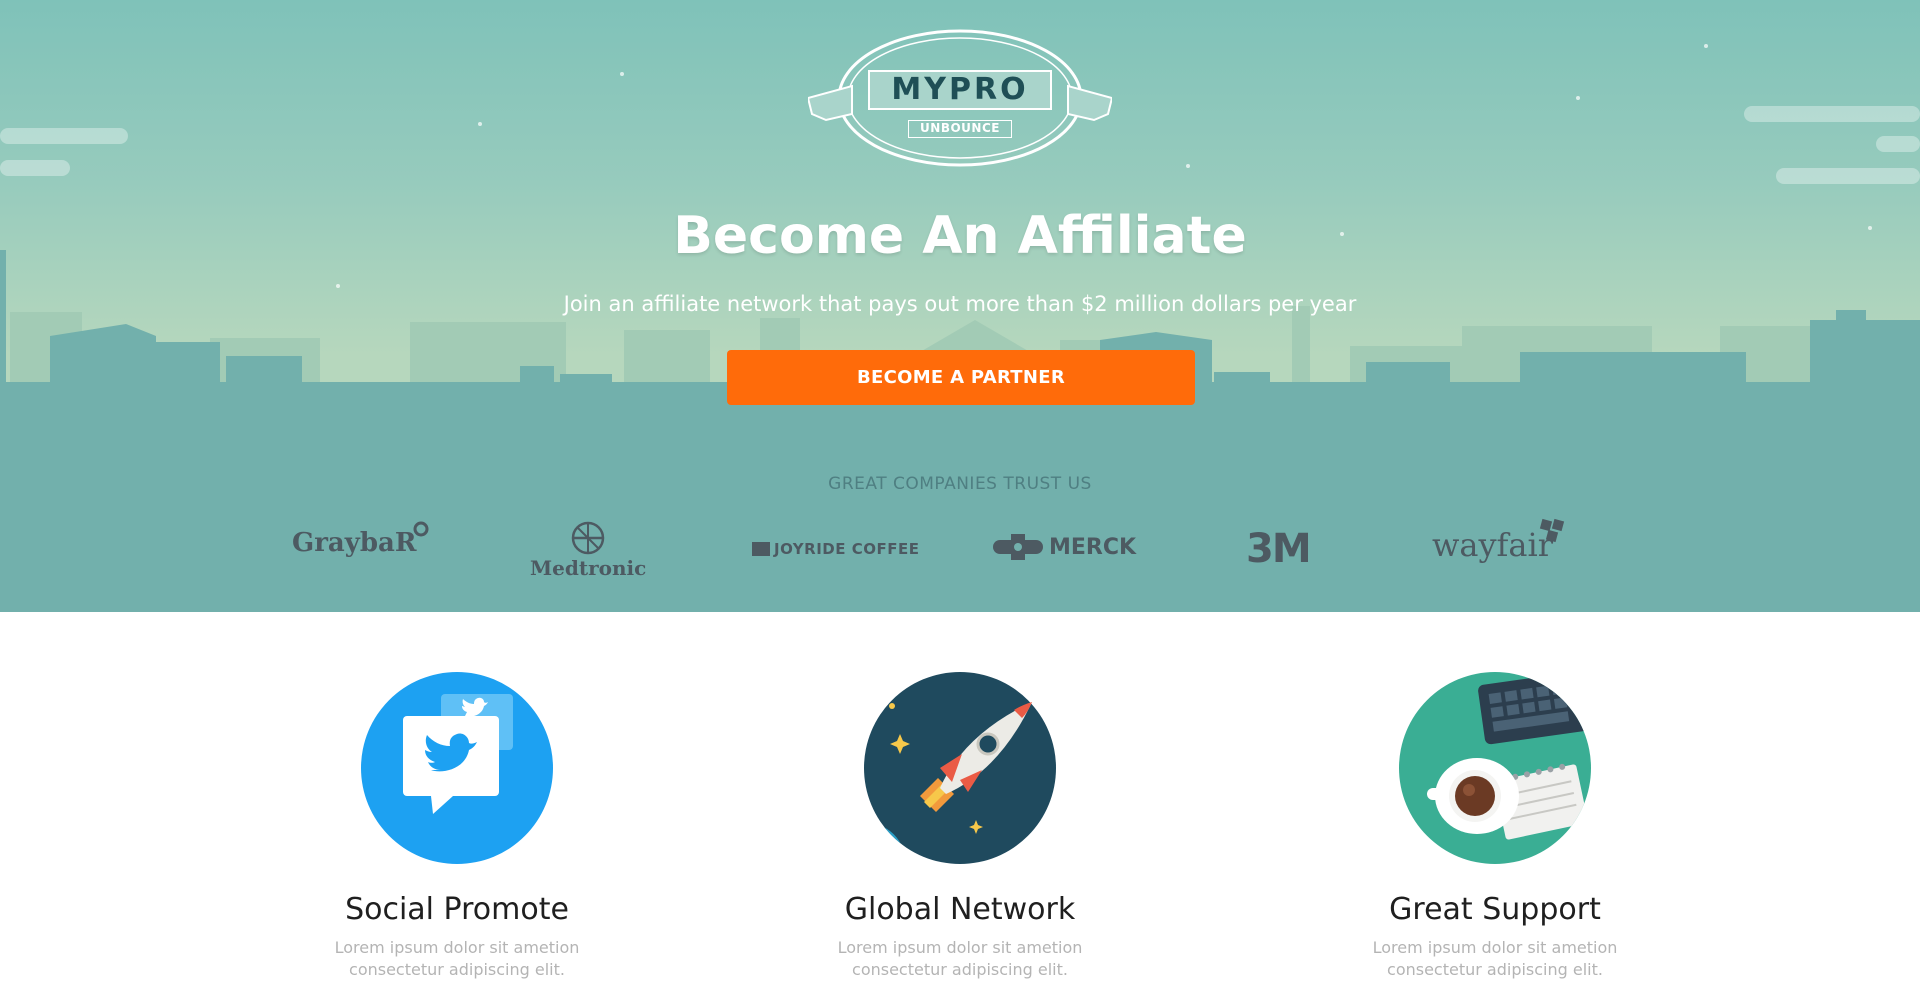 This screenshot has width=1920, height=981. What do you see at coordinates (457, 909) in the screenshot?
I see `feature-title: Social Promote` at bounding box center [457, 909].